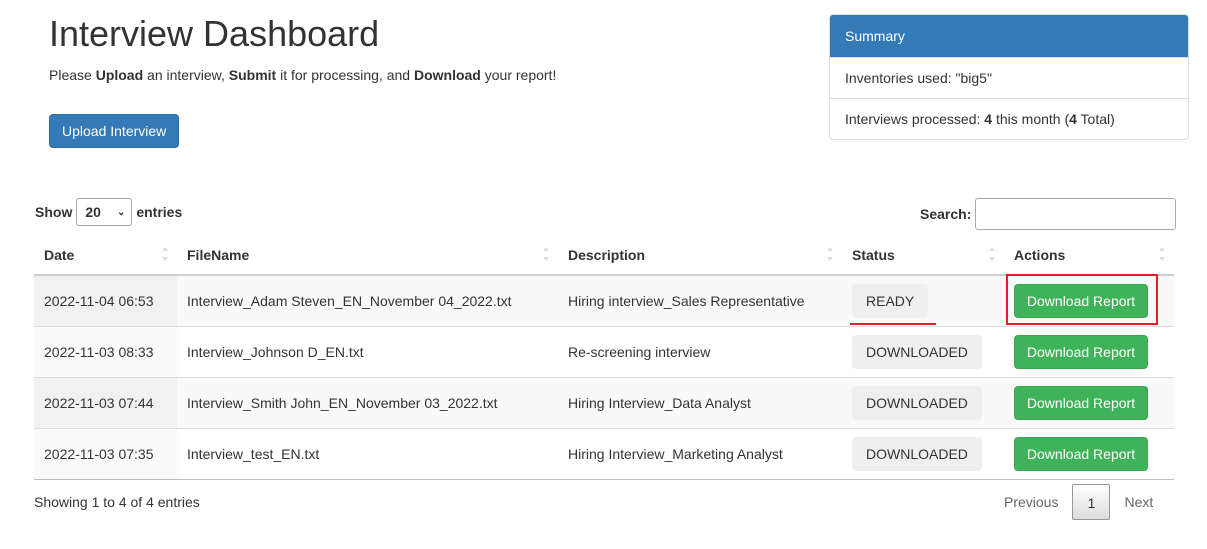 The height and width of the screenshot is (549, 1207). What do you see at coordinates (700, 453) in the screenshot?
I see `cell-description: Hiring Interview_Marketing Analyst` at bounding box center [700, 453].